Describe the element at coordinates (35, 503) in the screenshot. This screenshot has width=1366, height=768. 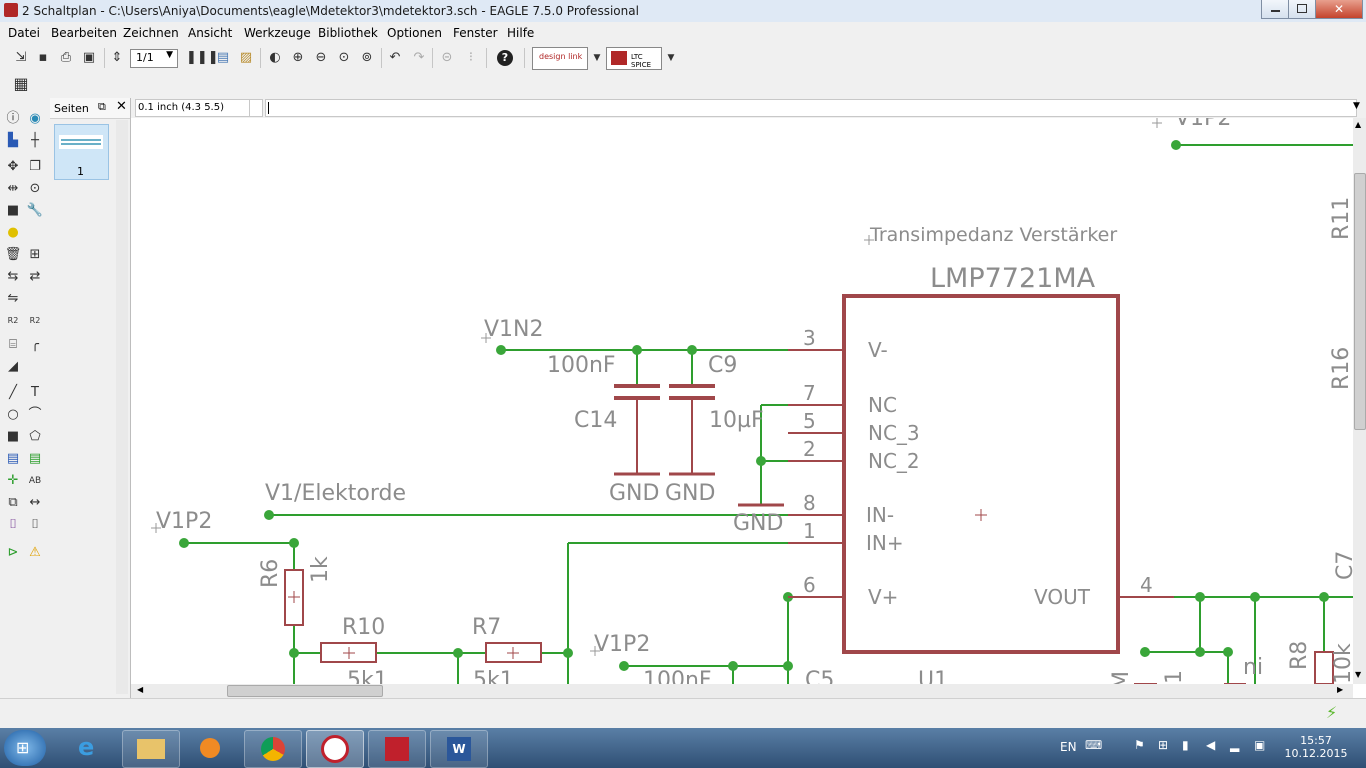
I see `dimension-icon: ↔` at that location.